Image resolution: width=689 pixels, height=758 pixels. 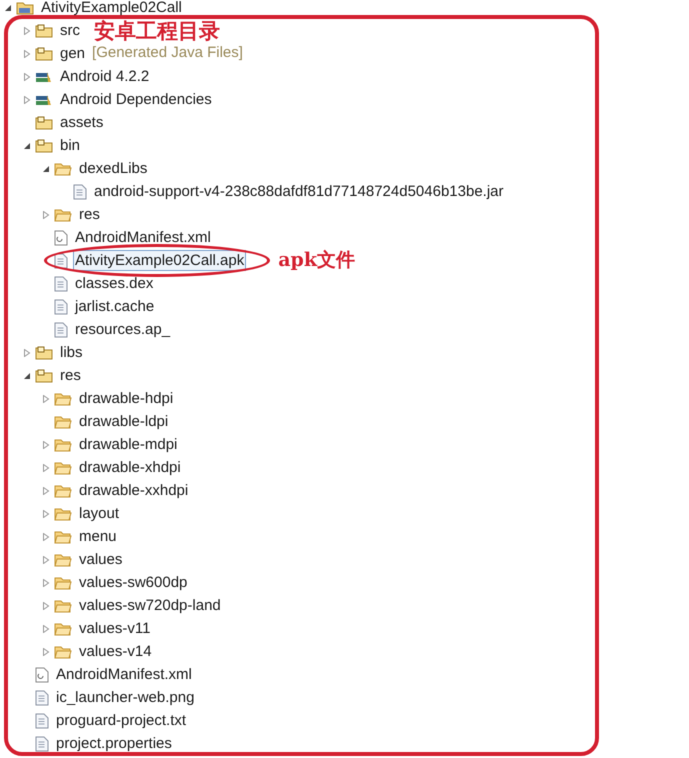 What do you see at coordinates (25, 8) in the screenshot?
I see `project-folder-icon` at bounding box center [25, 8].